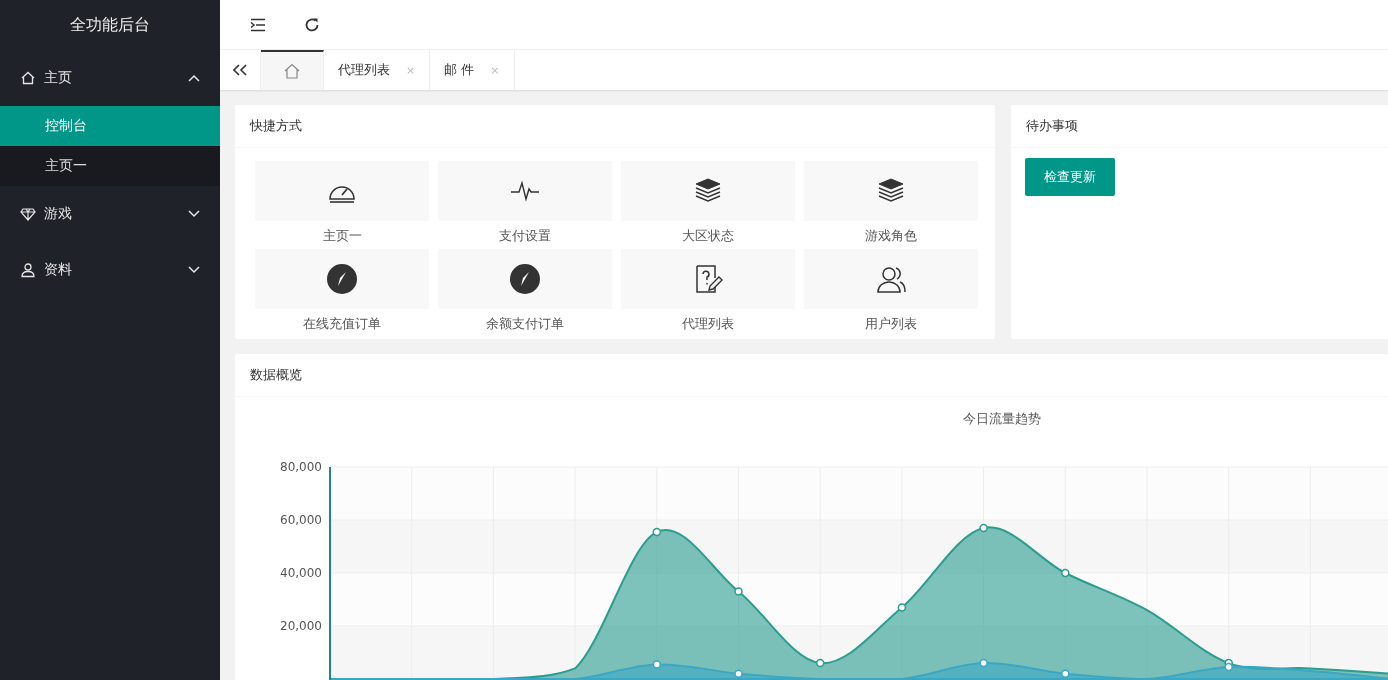  Describe the element at coordinates (110, 24) in the screenshot. I see `app-title: 全功能后台` at that location.